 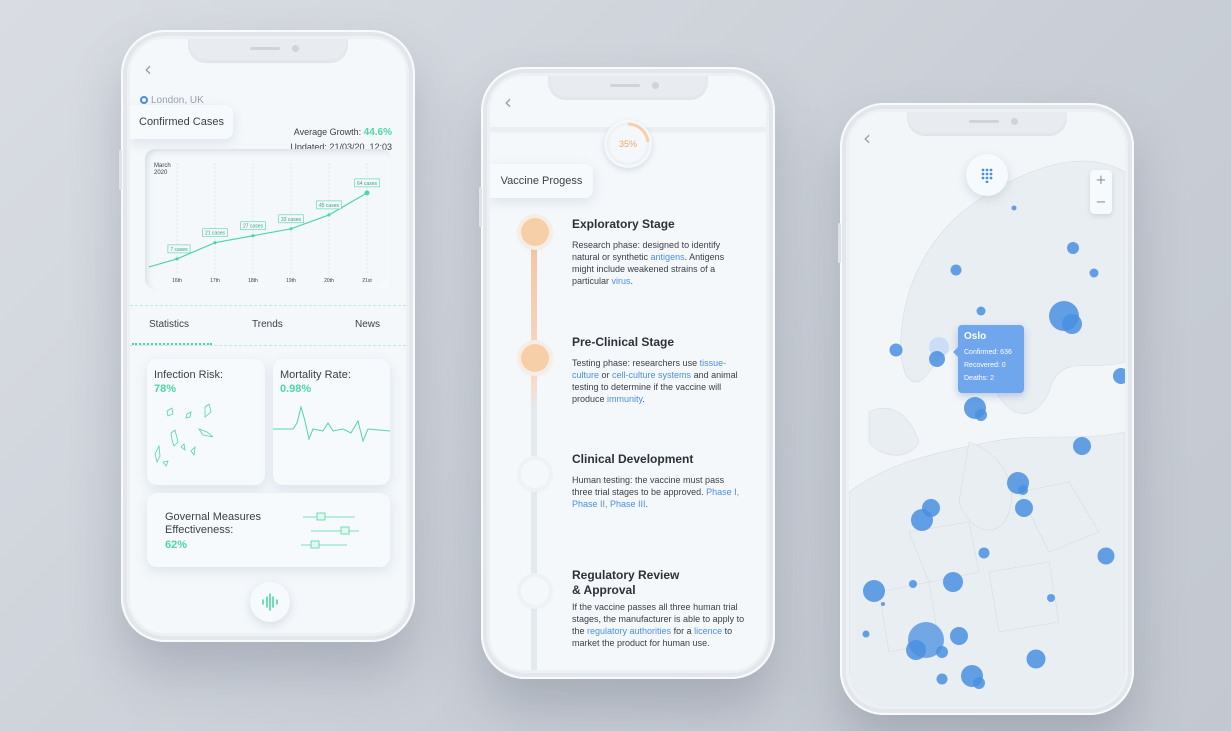 What do you see at coordinates (626, 575) in the screenshot?
I see `stage-title: Regulatory Review` at bounding box center [626, 575].